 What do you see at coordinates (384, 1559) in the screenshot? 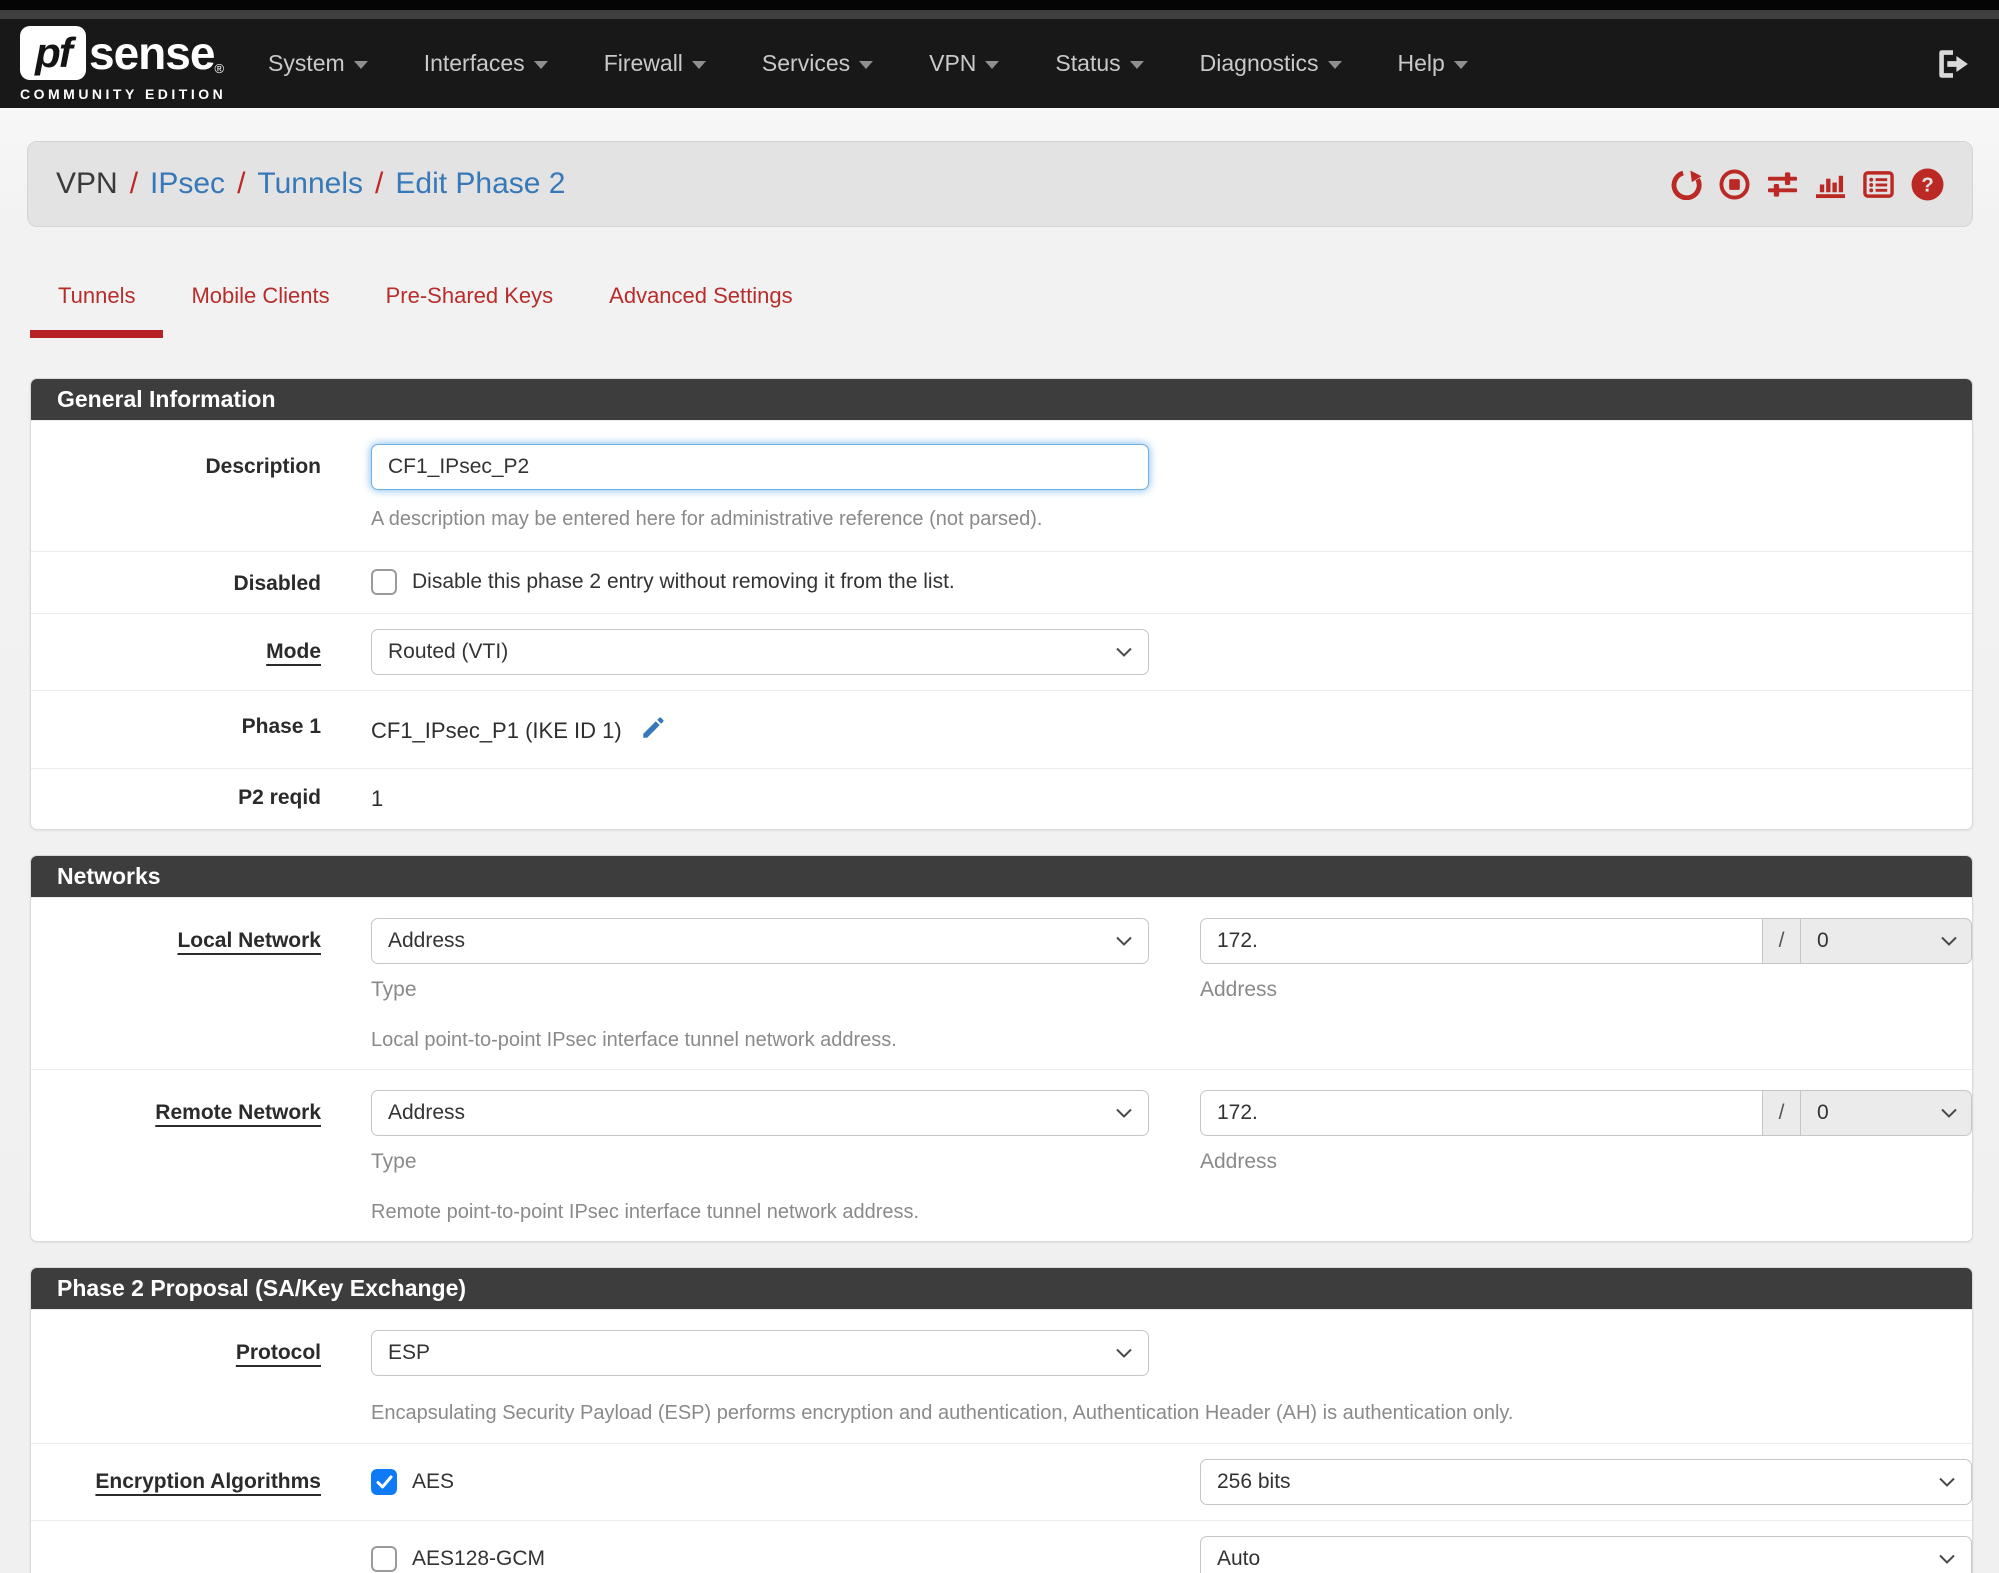
I see `aes128gcm-checkbox` at bounding box center [384, 1559].